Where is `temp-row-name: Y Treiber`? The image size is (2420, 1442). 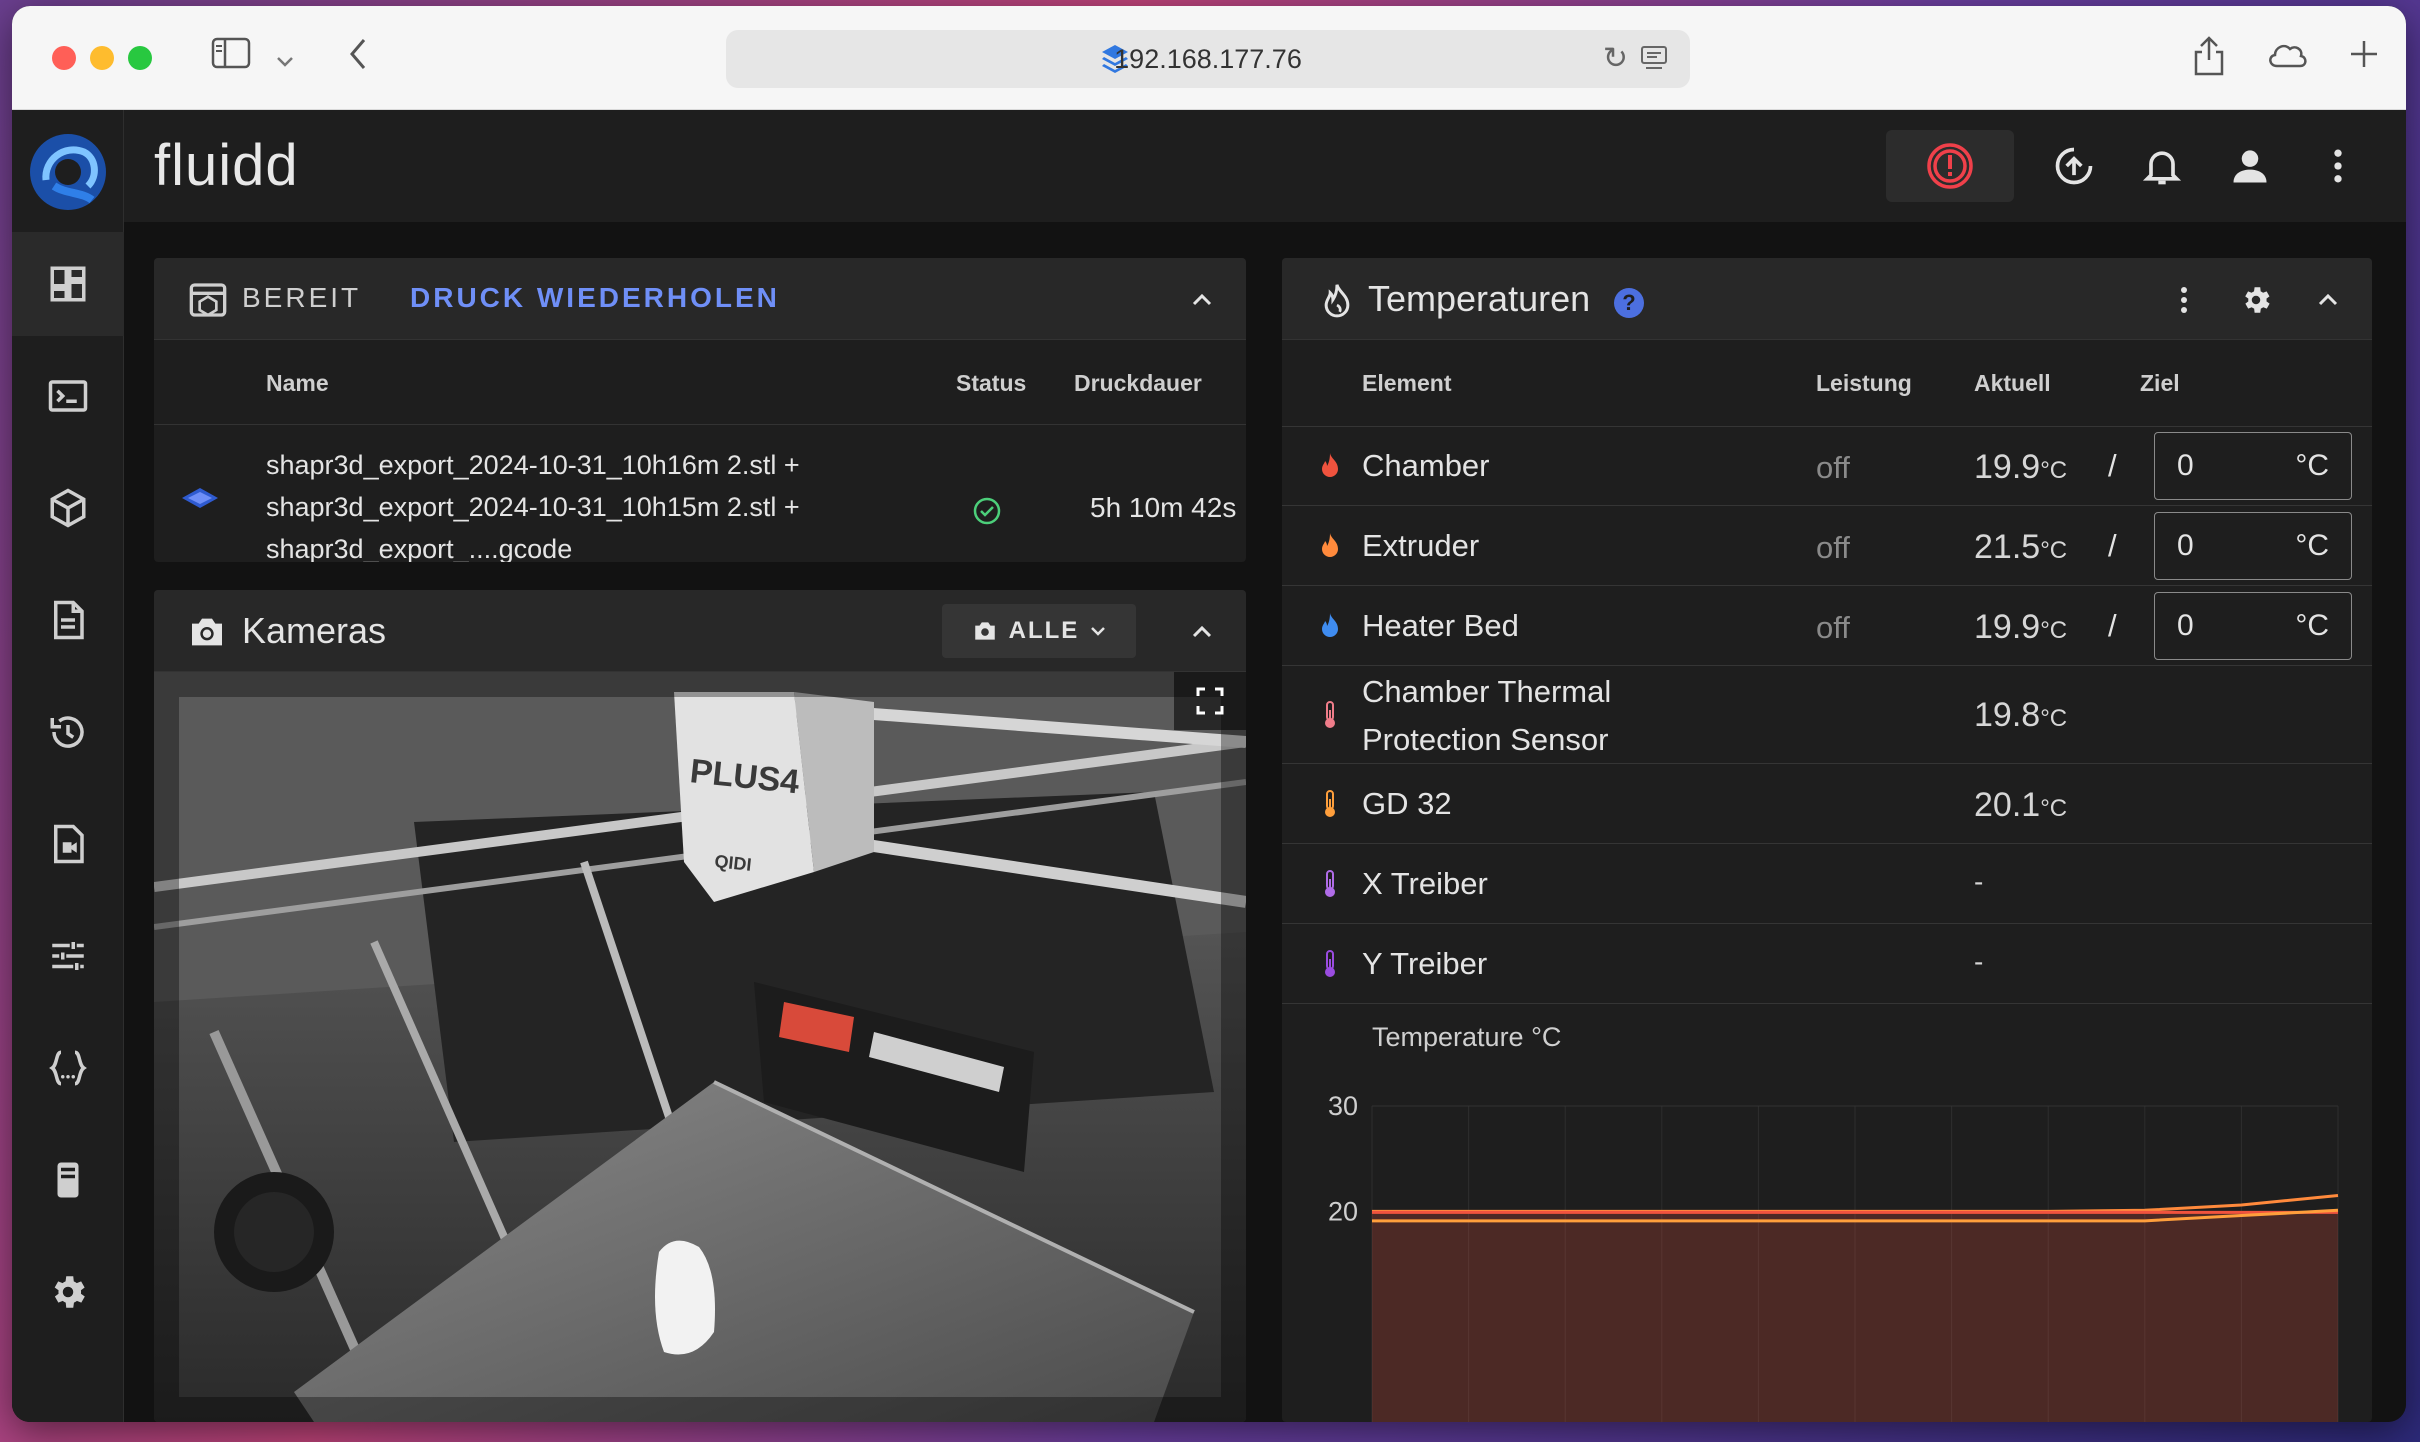
temp-row-name: Y Treiber is located at coordinates (1425, 963).